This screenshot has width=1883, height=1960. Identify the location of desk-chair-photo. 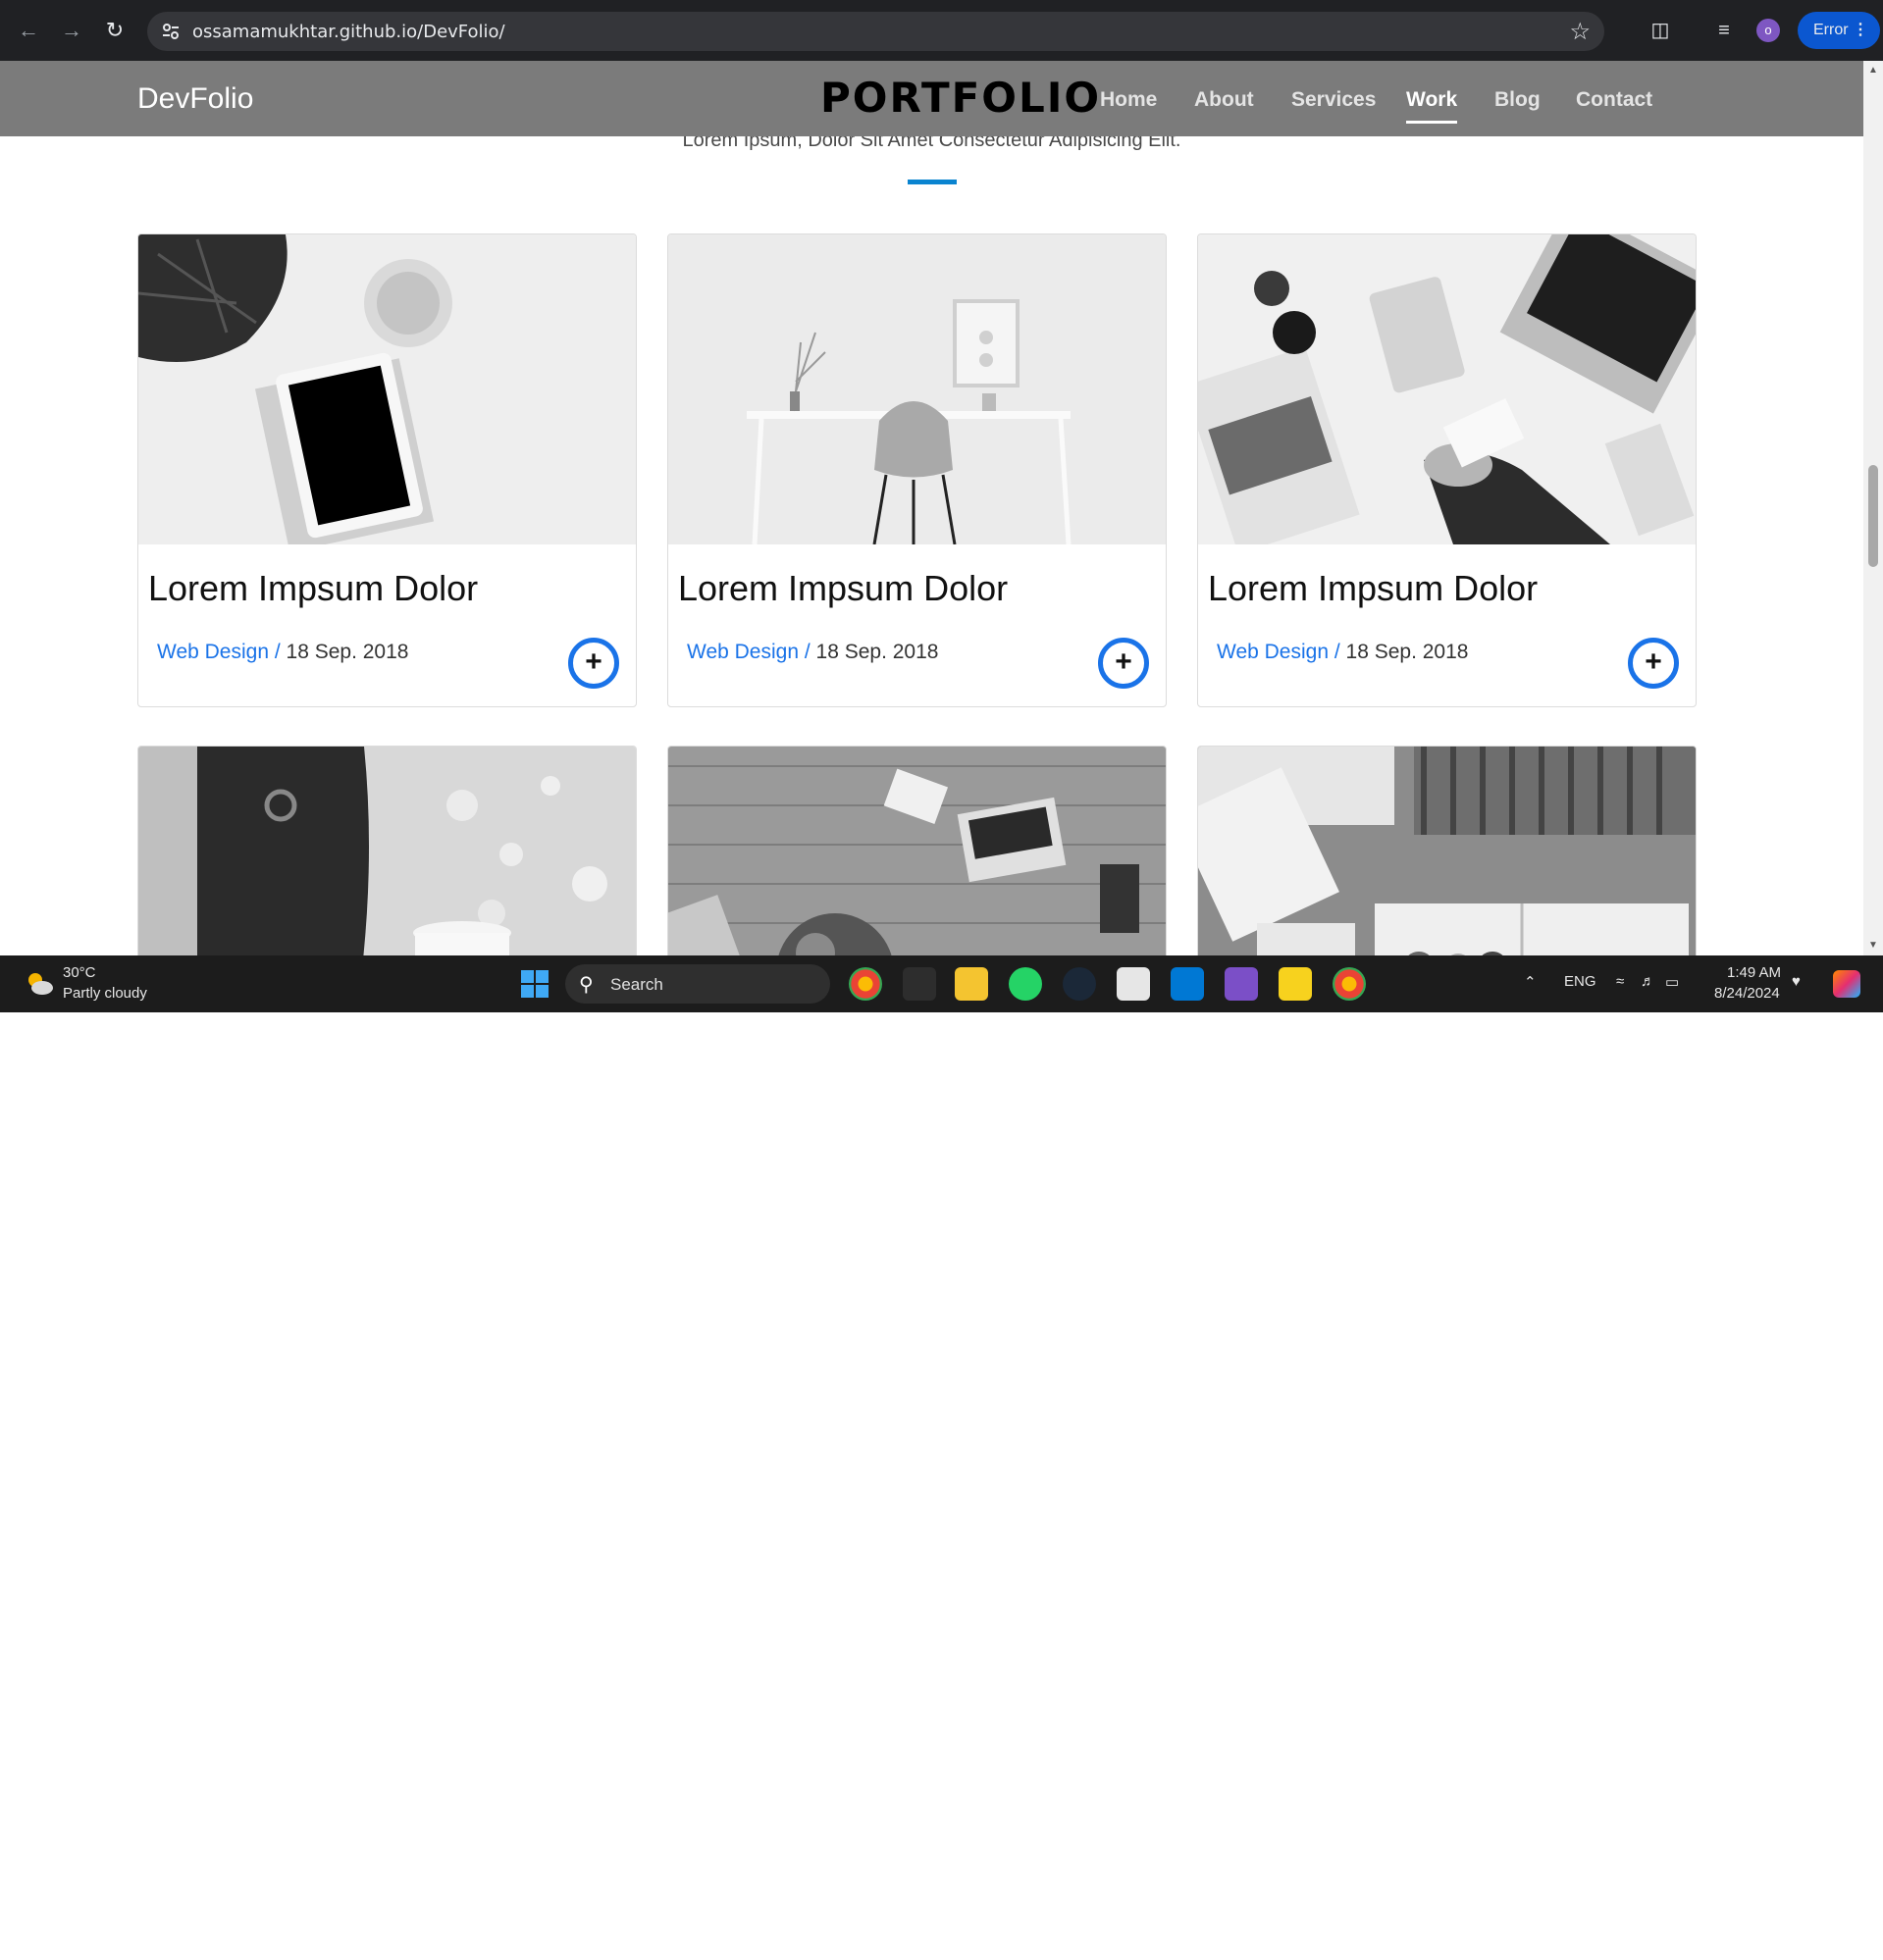
(917, 389).